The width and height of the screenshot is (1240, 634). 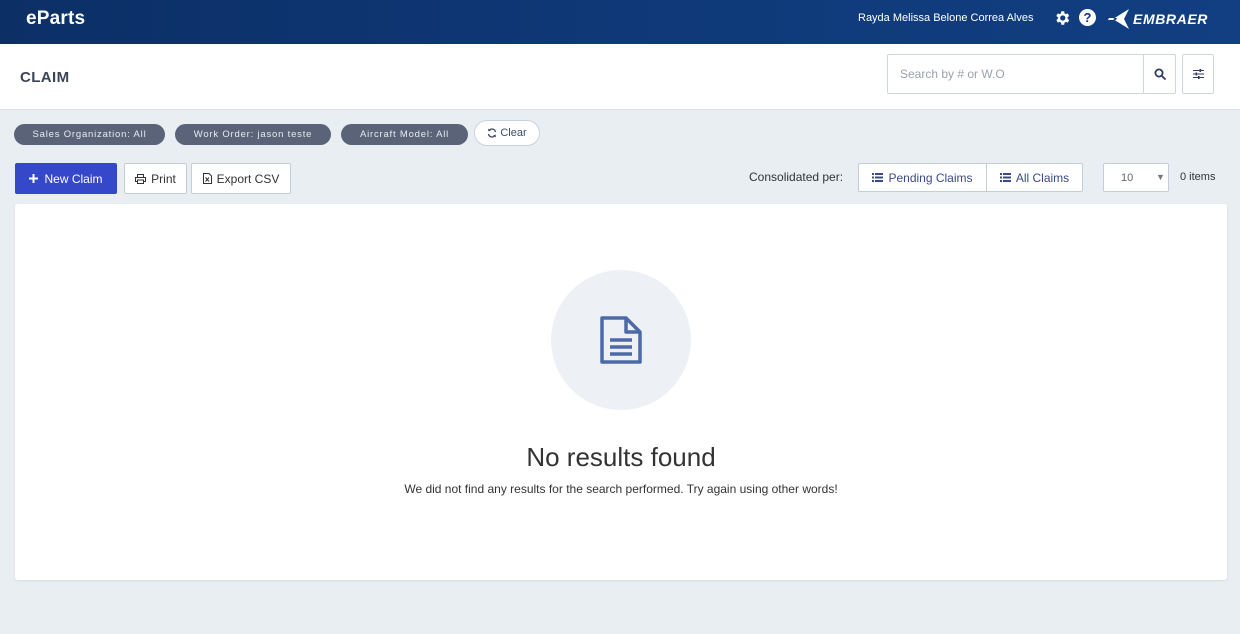 I want to click on pending-claims-toggle: Pending Claims, so click(x=922, y=177).